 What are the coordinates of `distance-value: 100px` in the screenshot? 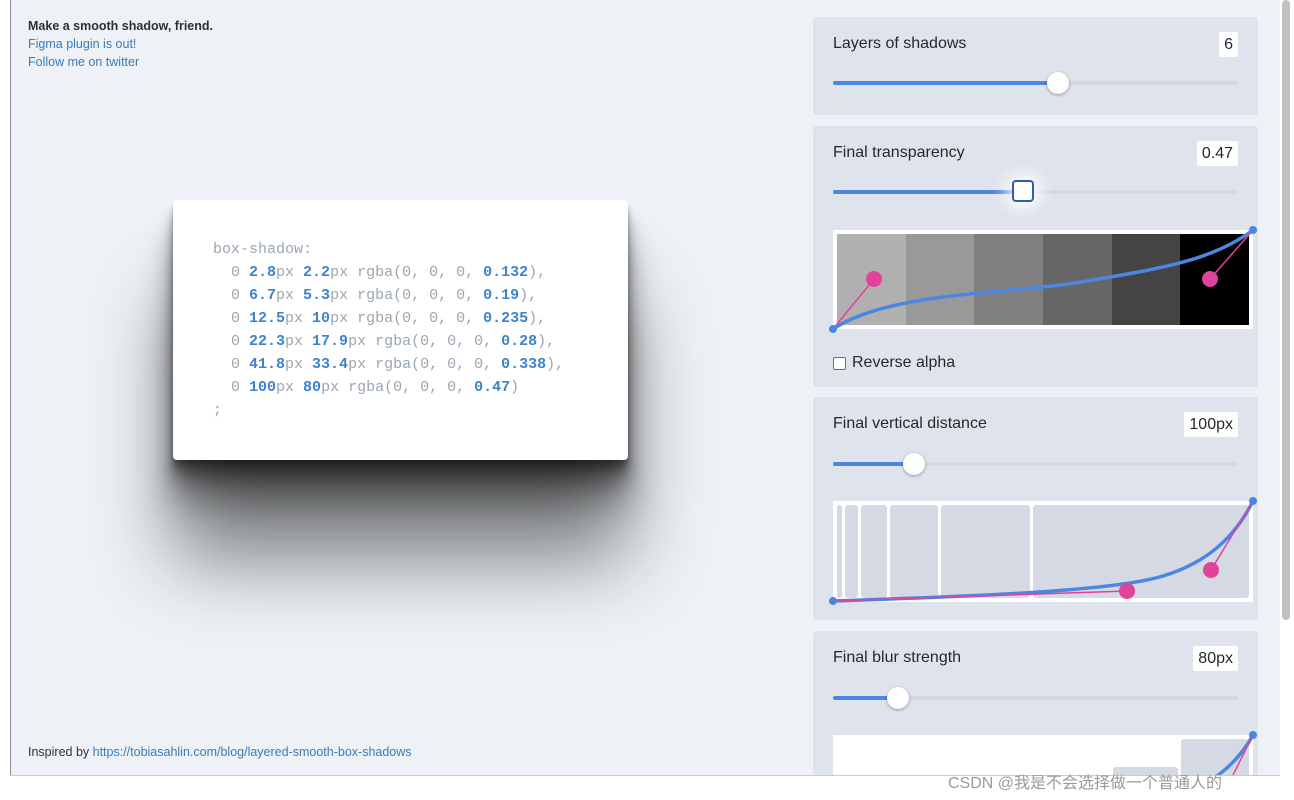 It's located at (1211, 424).